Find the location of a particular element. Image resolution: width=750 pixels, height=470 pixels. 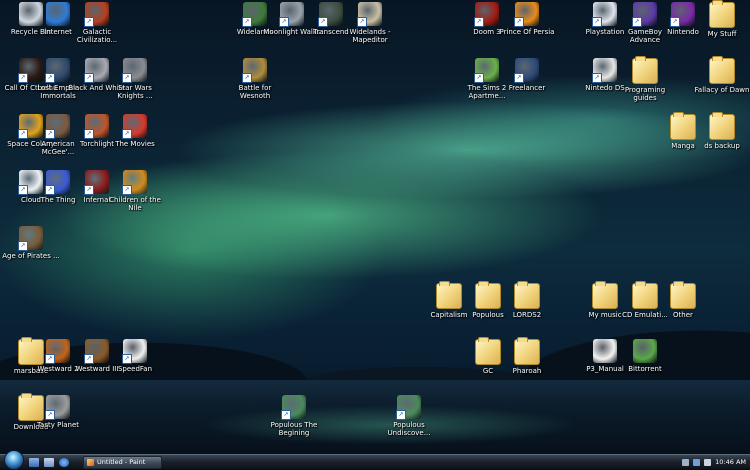

desktop-item: LORDS2 is located at coordinates (527, 300).